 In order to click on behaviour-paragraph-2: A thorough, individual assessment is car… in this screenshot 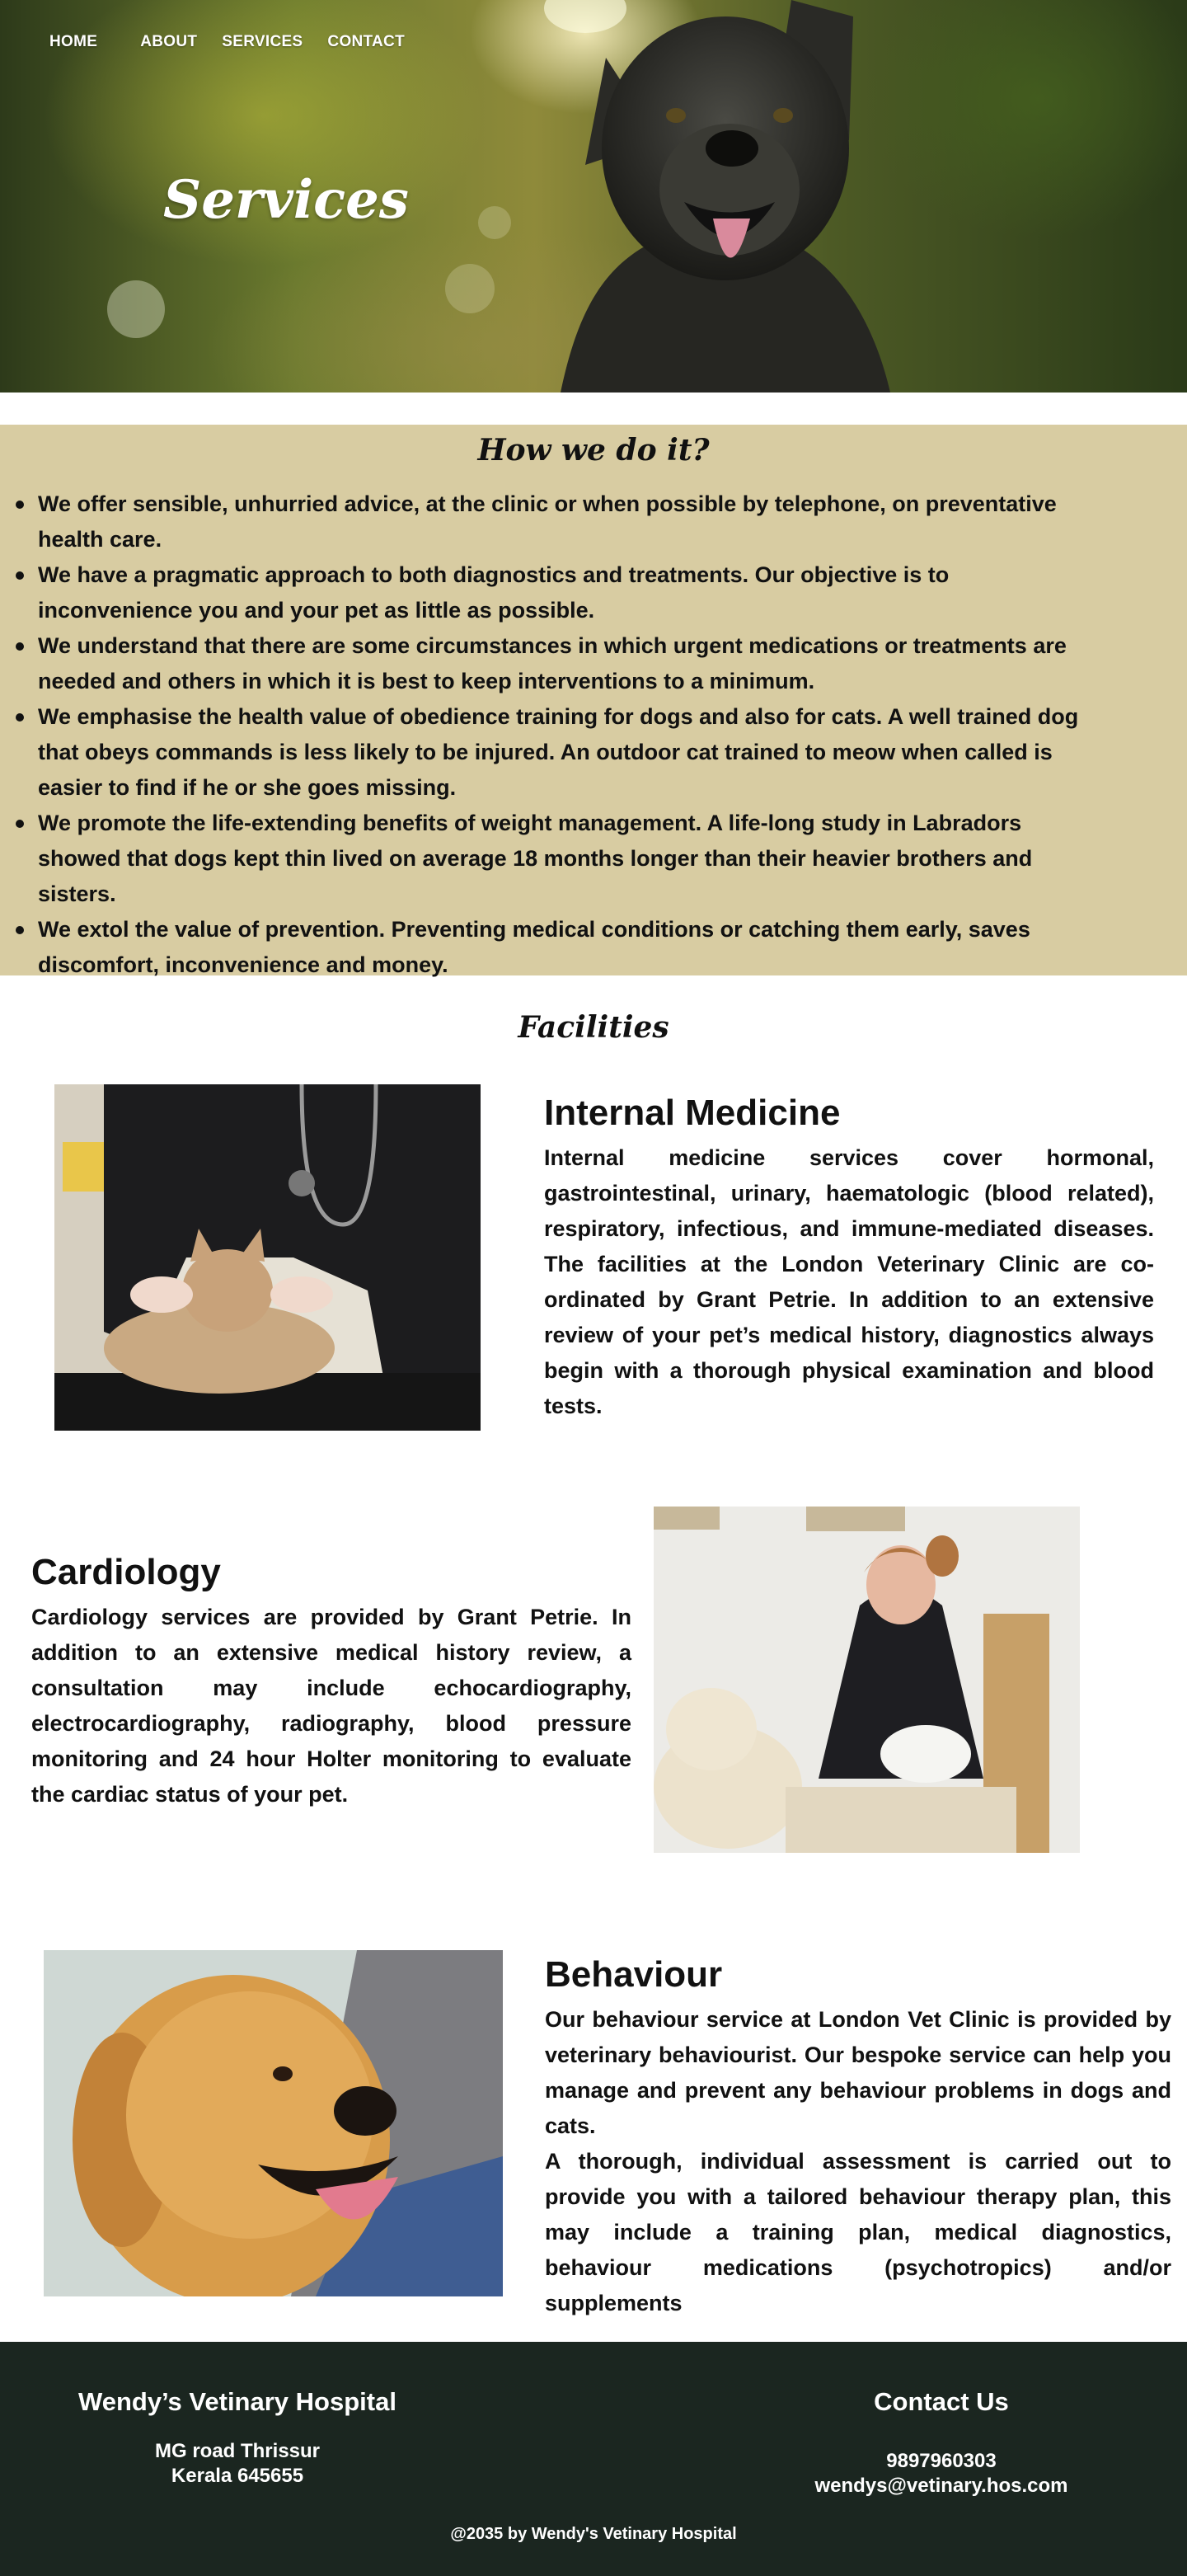, I will do `click(858, 2232)`.